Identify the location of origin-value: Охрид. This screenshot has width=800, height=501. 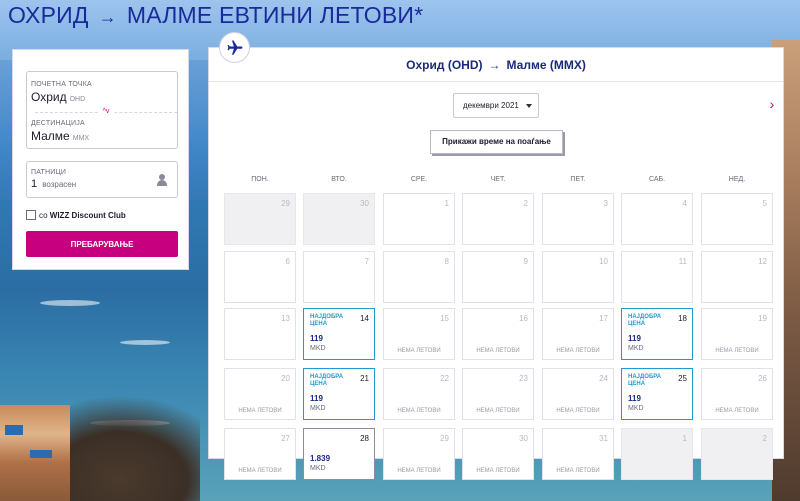
(49, 97).